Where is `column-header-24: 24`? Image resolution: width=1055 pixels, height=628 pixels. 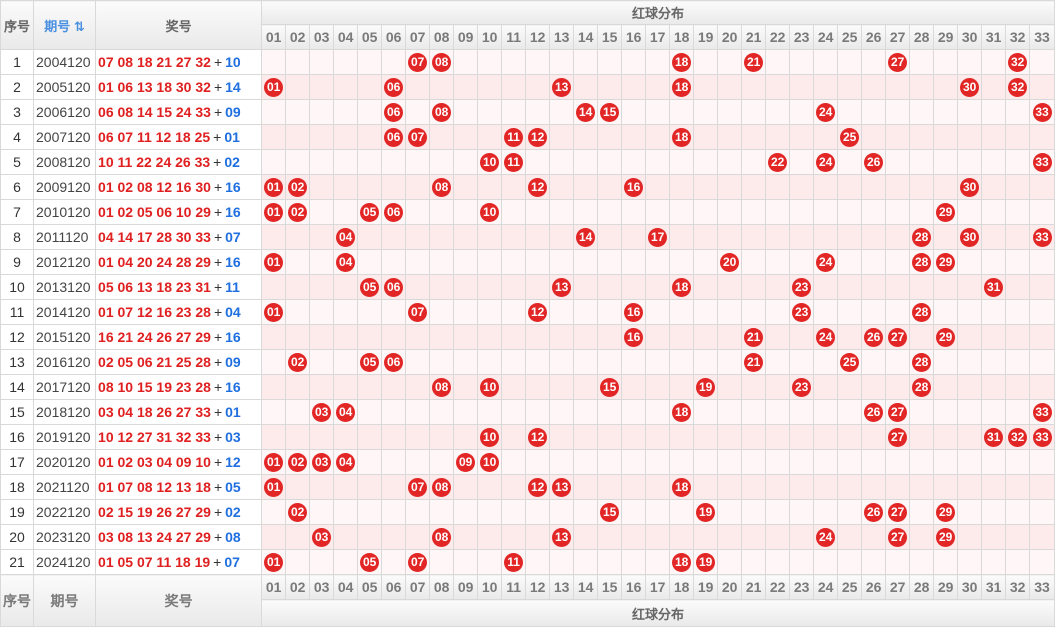
column-header-24: 24 is located at coordinates (826, 37).